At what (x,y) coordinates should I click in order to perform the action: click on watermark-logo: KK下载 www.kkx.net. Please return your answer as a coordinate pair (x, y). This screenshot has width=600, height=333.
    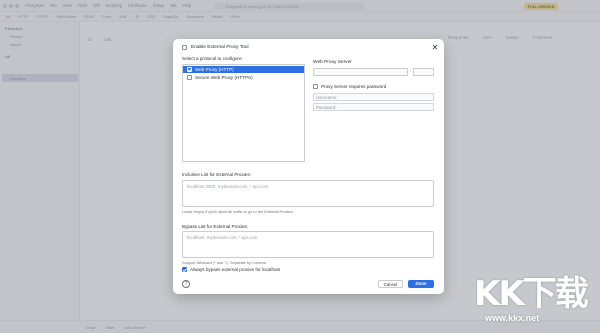
    Looking at the image, I should click on (535, 297).